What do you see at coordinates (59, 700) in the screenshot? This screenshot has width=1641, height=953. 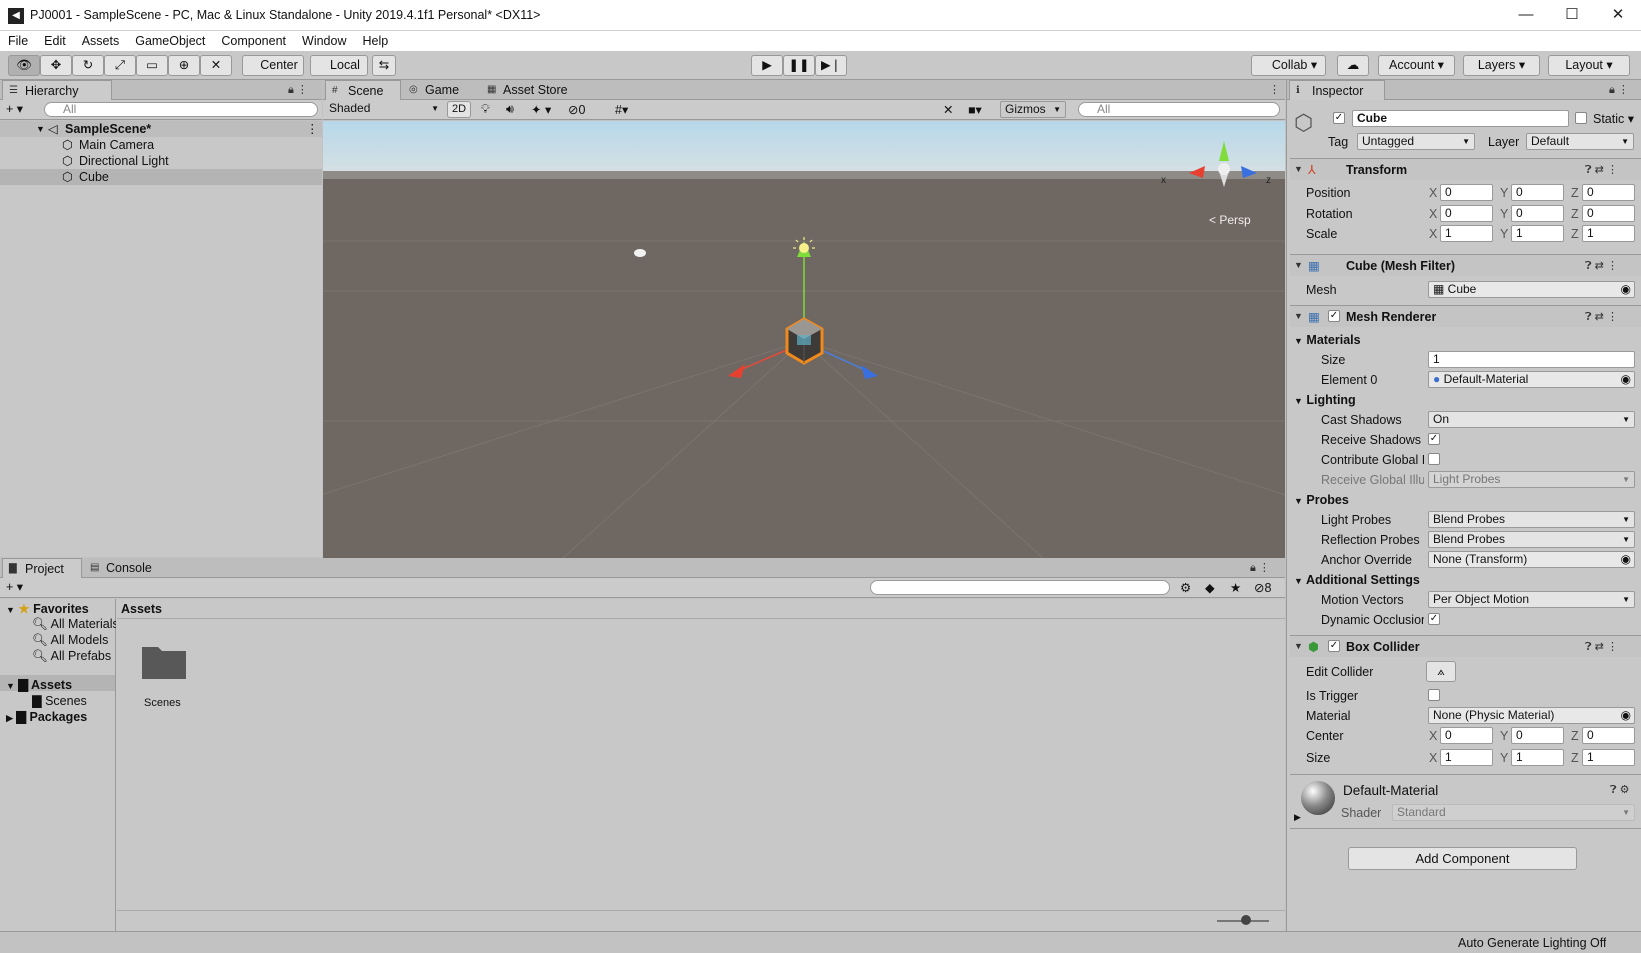 I see `scenes-folder-row: ▇ Scenes` at bounding box center [59, 700].